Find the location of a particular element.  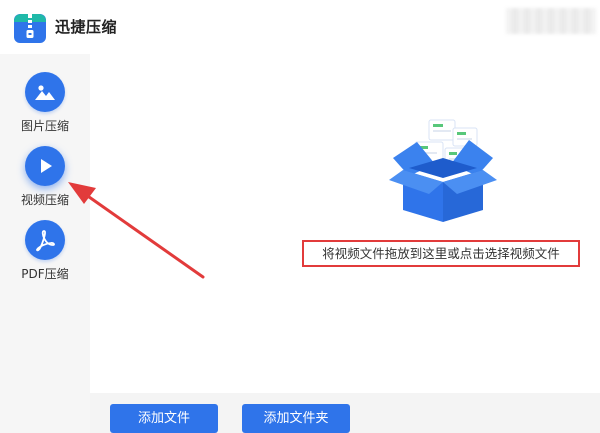

sidebar-item-video-compress: 视频压缩 is located at coordinates (45, 182).